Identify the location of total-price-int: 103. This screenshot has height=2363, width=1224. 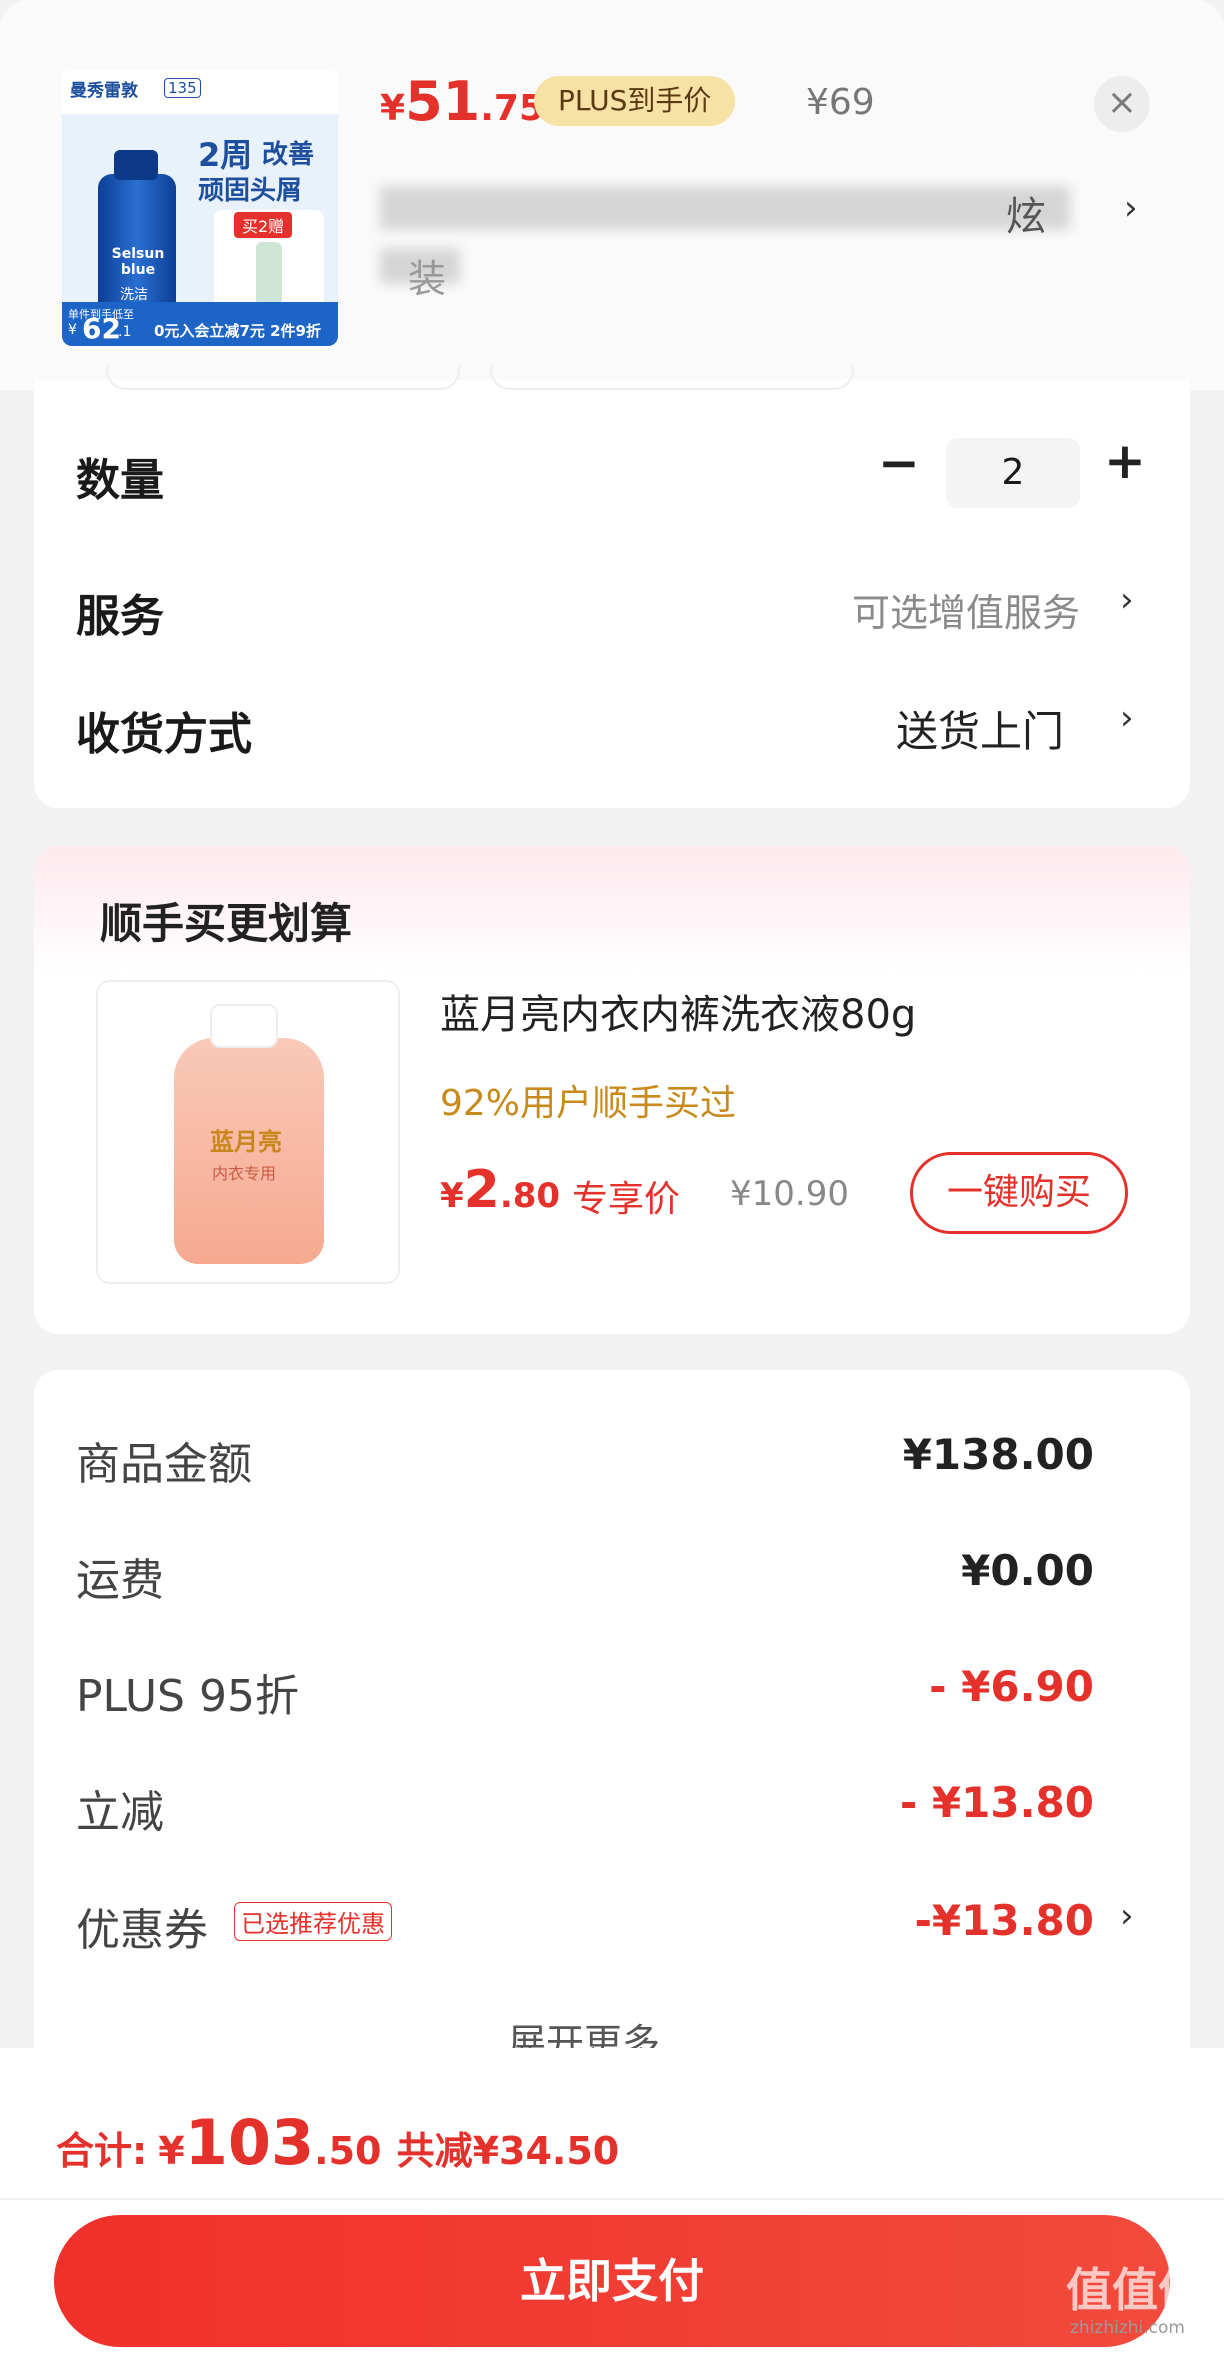
(249, 2142).